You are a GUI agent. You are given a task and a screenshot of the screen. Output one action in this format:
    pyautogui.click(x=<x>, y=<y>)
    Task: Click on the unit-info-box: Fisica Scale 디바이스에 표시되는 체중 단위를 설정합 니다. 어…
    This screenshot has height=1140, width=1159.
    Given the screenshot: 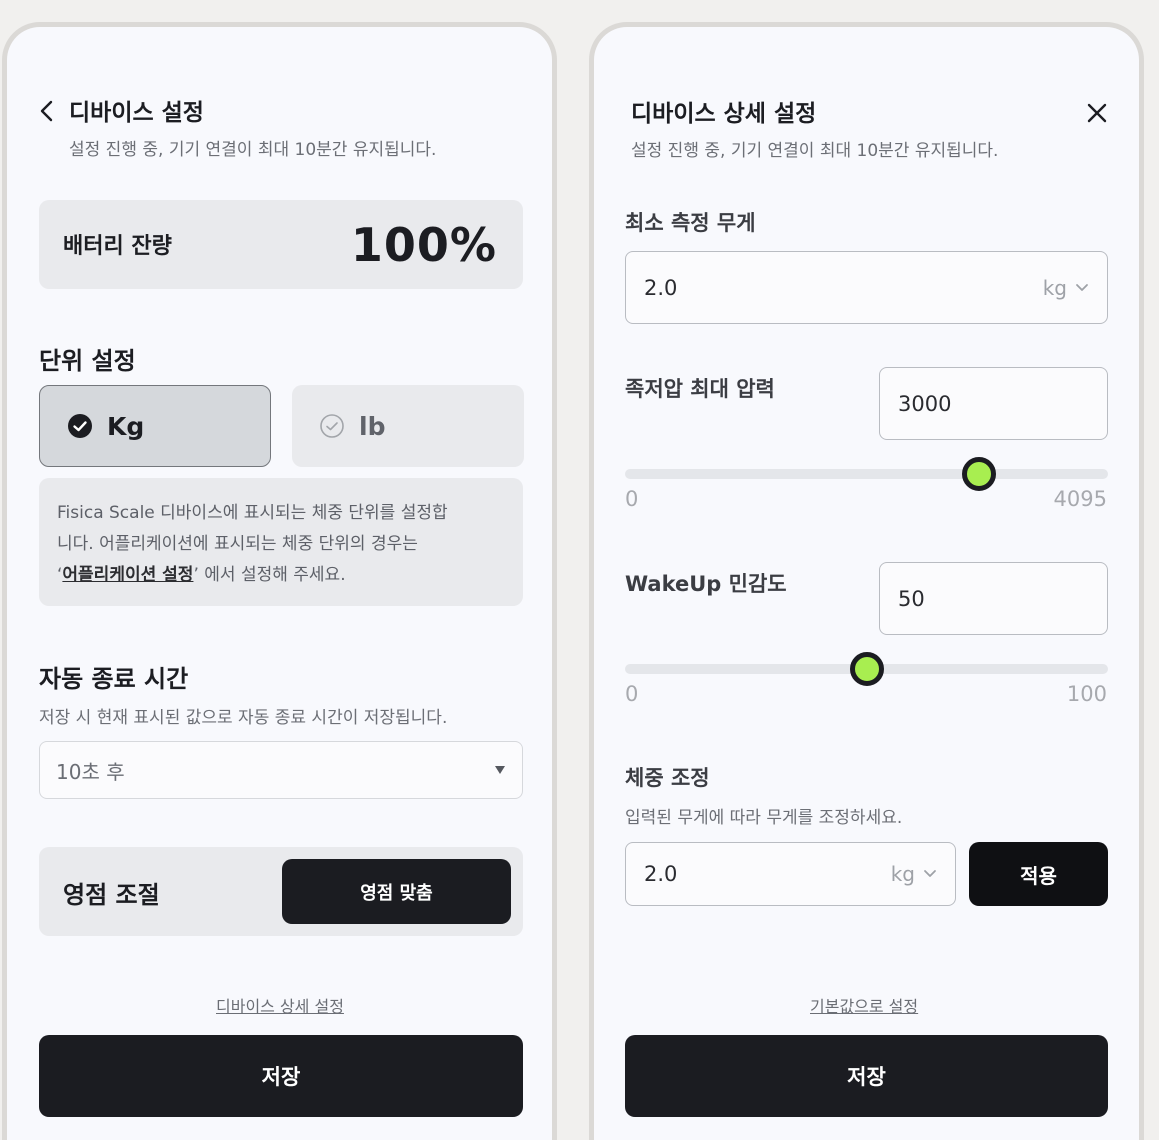 What is the action you would take?
    pyautogui.click(x=281, y=542)
    